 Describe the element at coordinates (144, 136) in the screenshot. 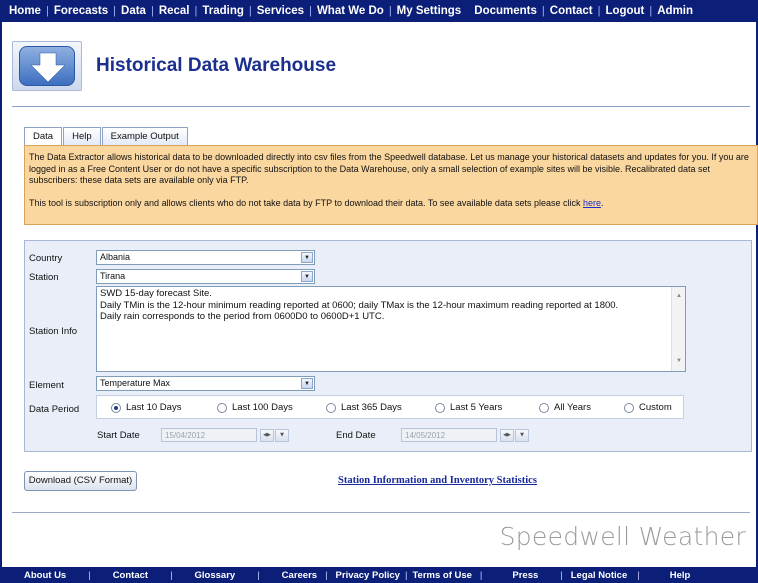

I see `tab-example-output: Example Output` at that location.